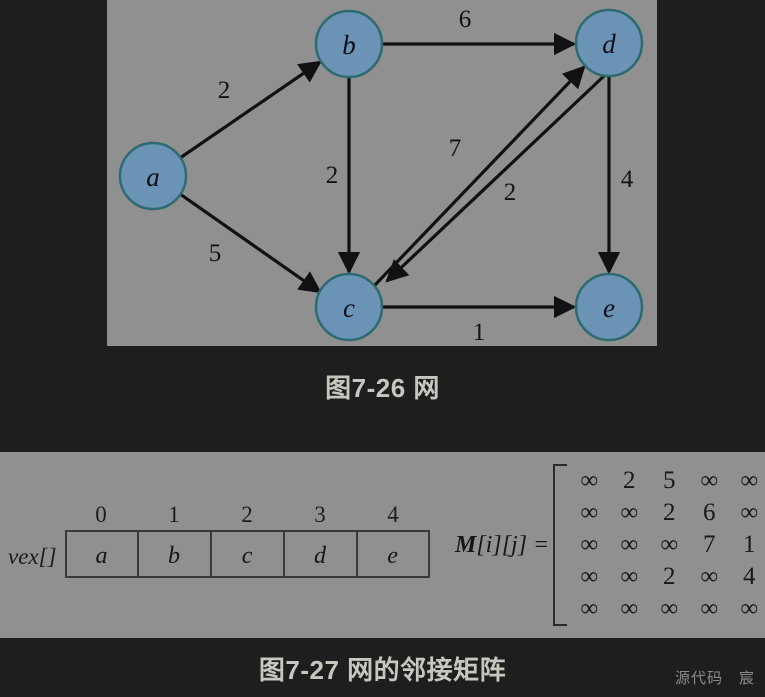  What do you see at coordinates (215, 253) in the screenshot?
I see `edge-weight-a-c: 5` at bounding box center [215, 253].